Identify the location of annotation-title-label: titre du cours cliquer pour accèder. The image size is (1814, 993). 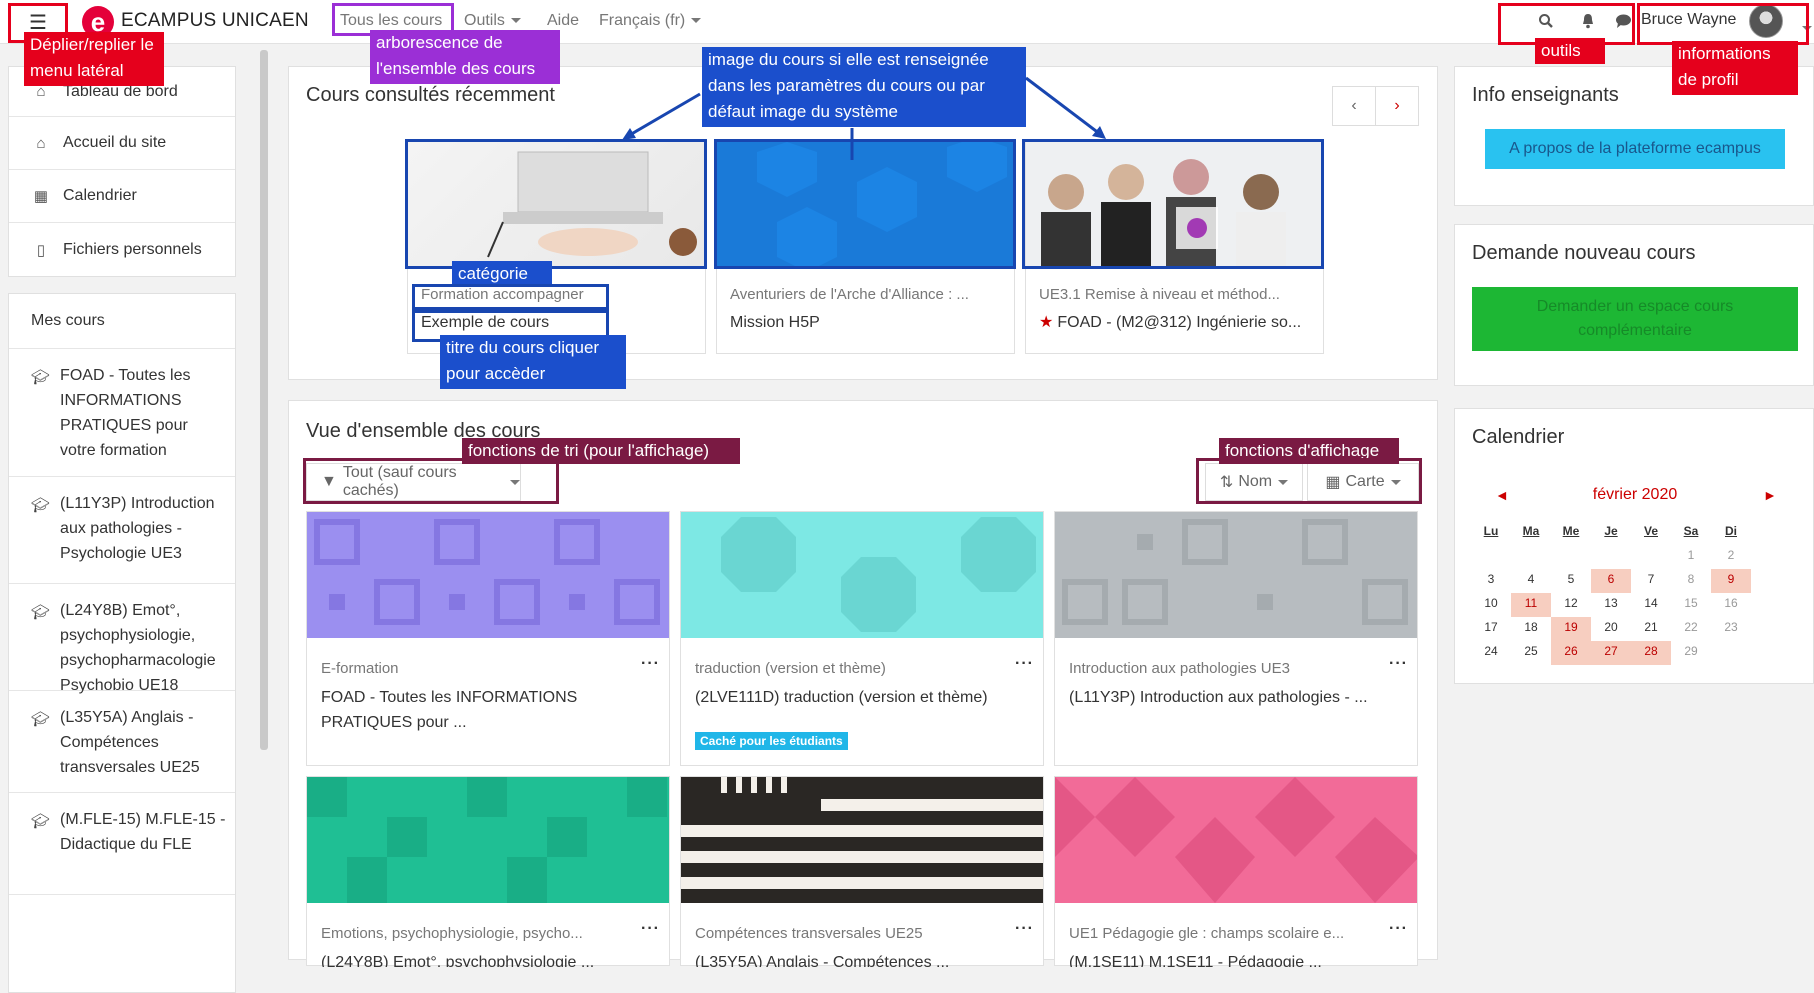
(533, 362).